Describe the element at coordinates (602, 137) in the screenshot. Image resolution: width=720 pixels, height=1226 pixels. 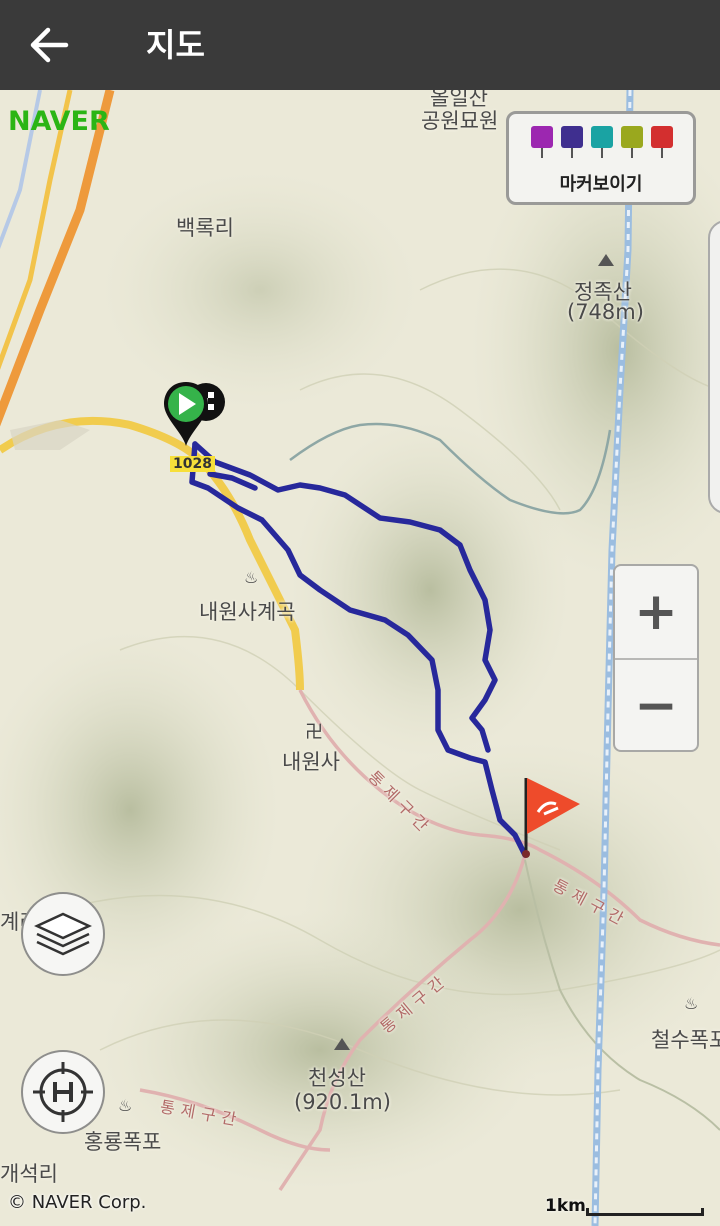
I see `pencil-icon` at that location.